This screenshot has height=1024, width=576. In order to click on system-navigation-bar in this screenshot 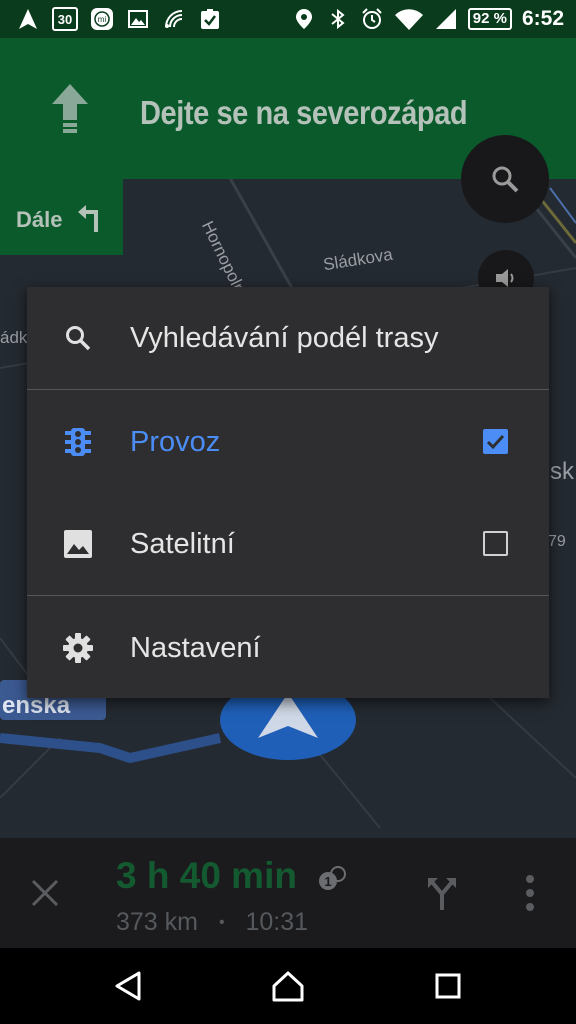, I will do `click(288, 986)`.